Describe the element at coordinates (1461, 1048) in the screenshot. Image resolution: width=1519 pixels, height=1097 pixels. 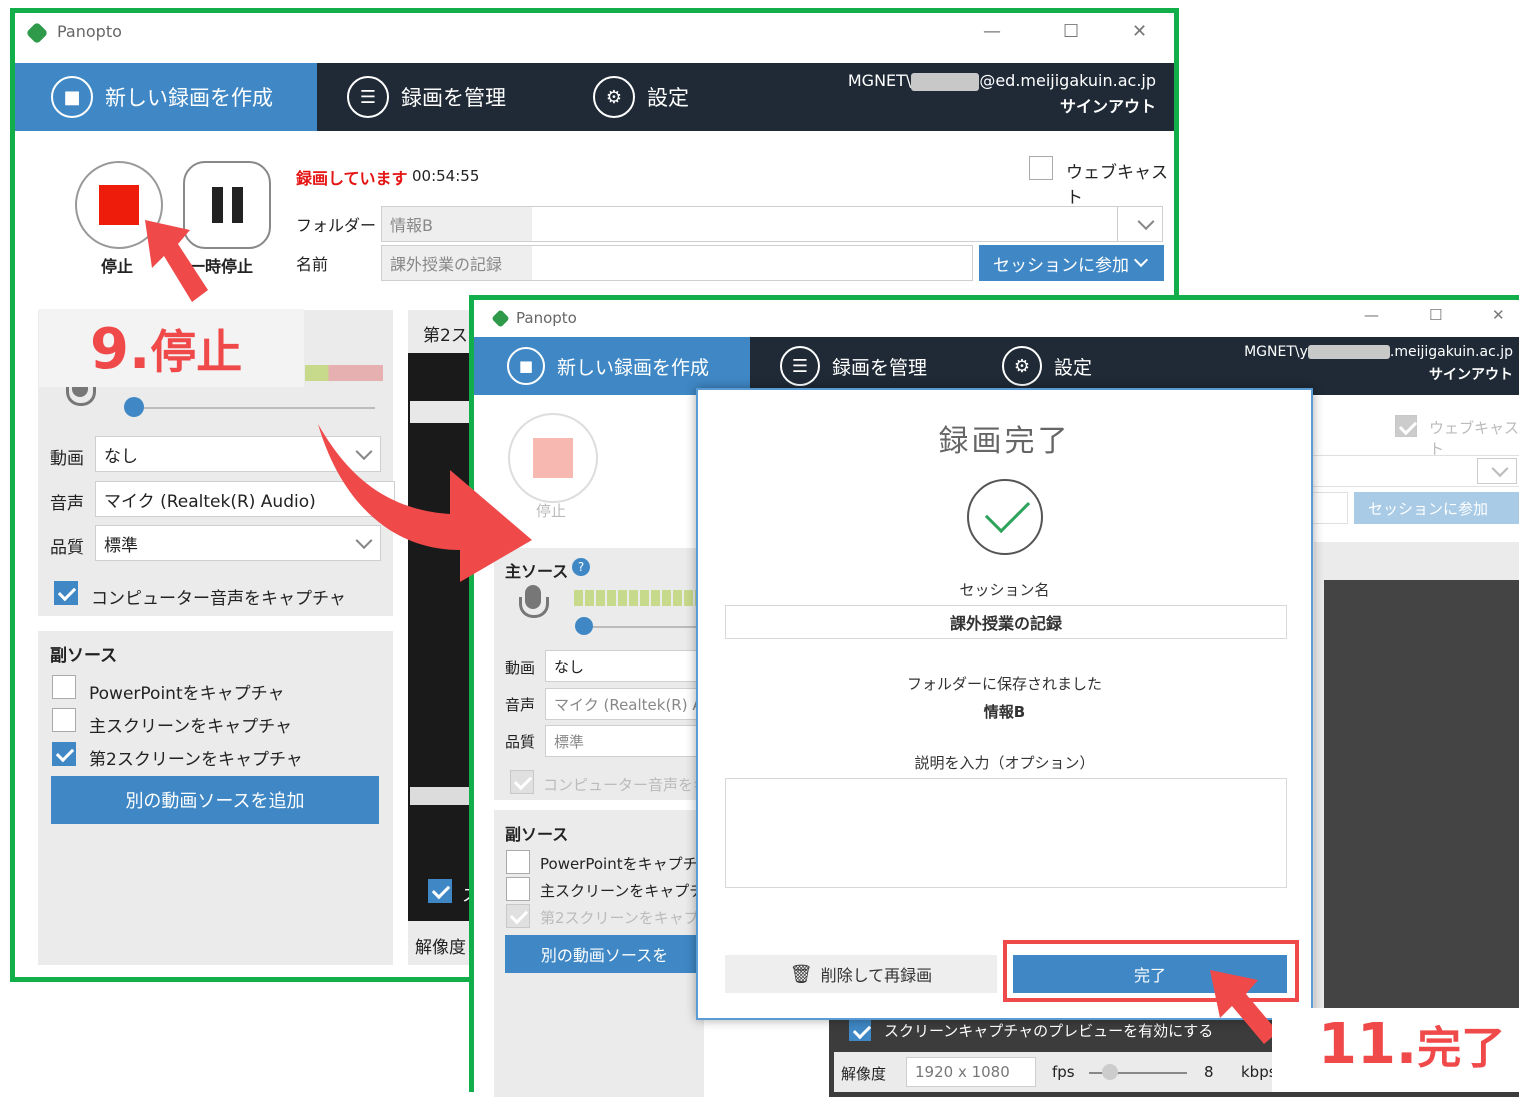
I see `step11-text: 完了` at that location.